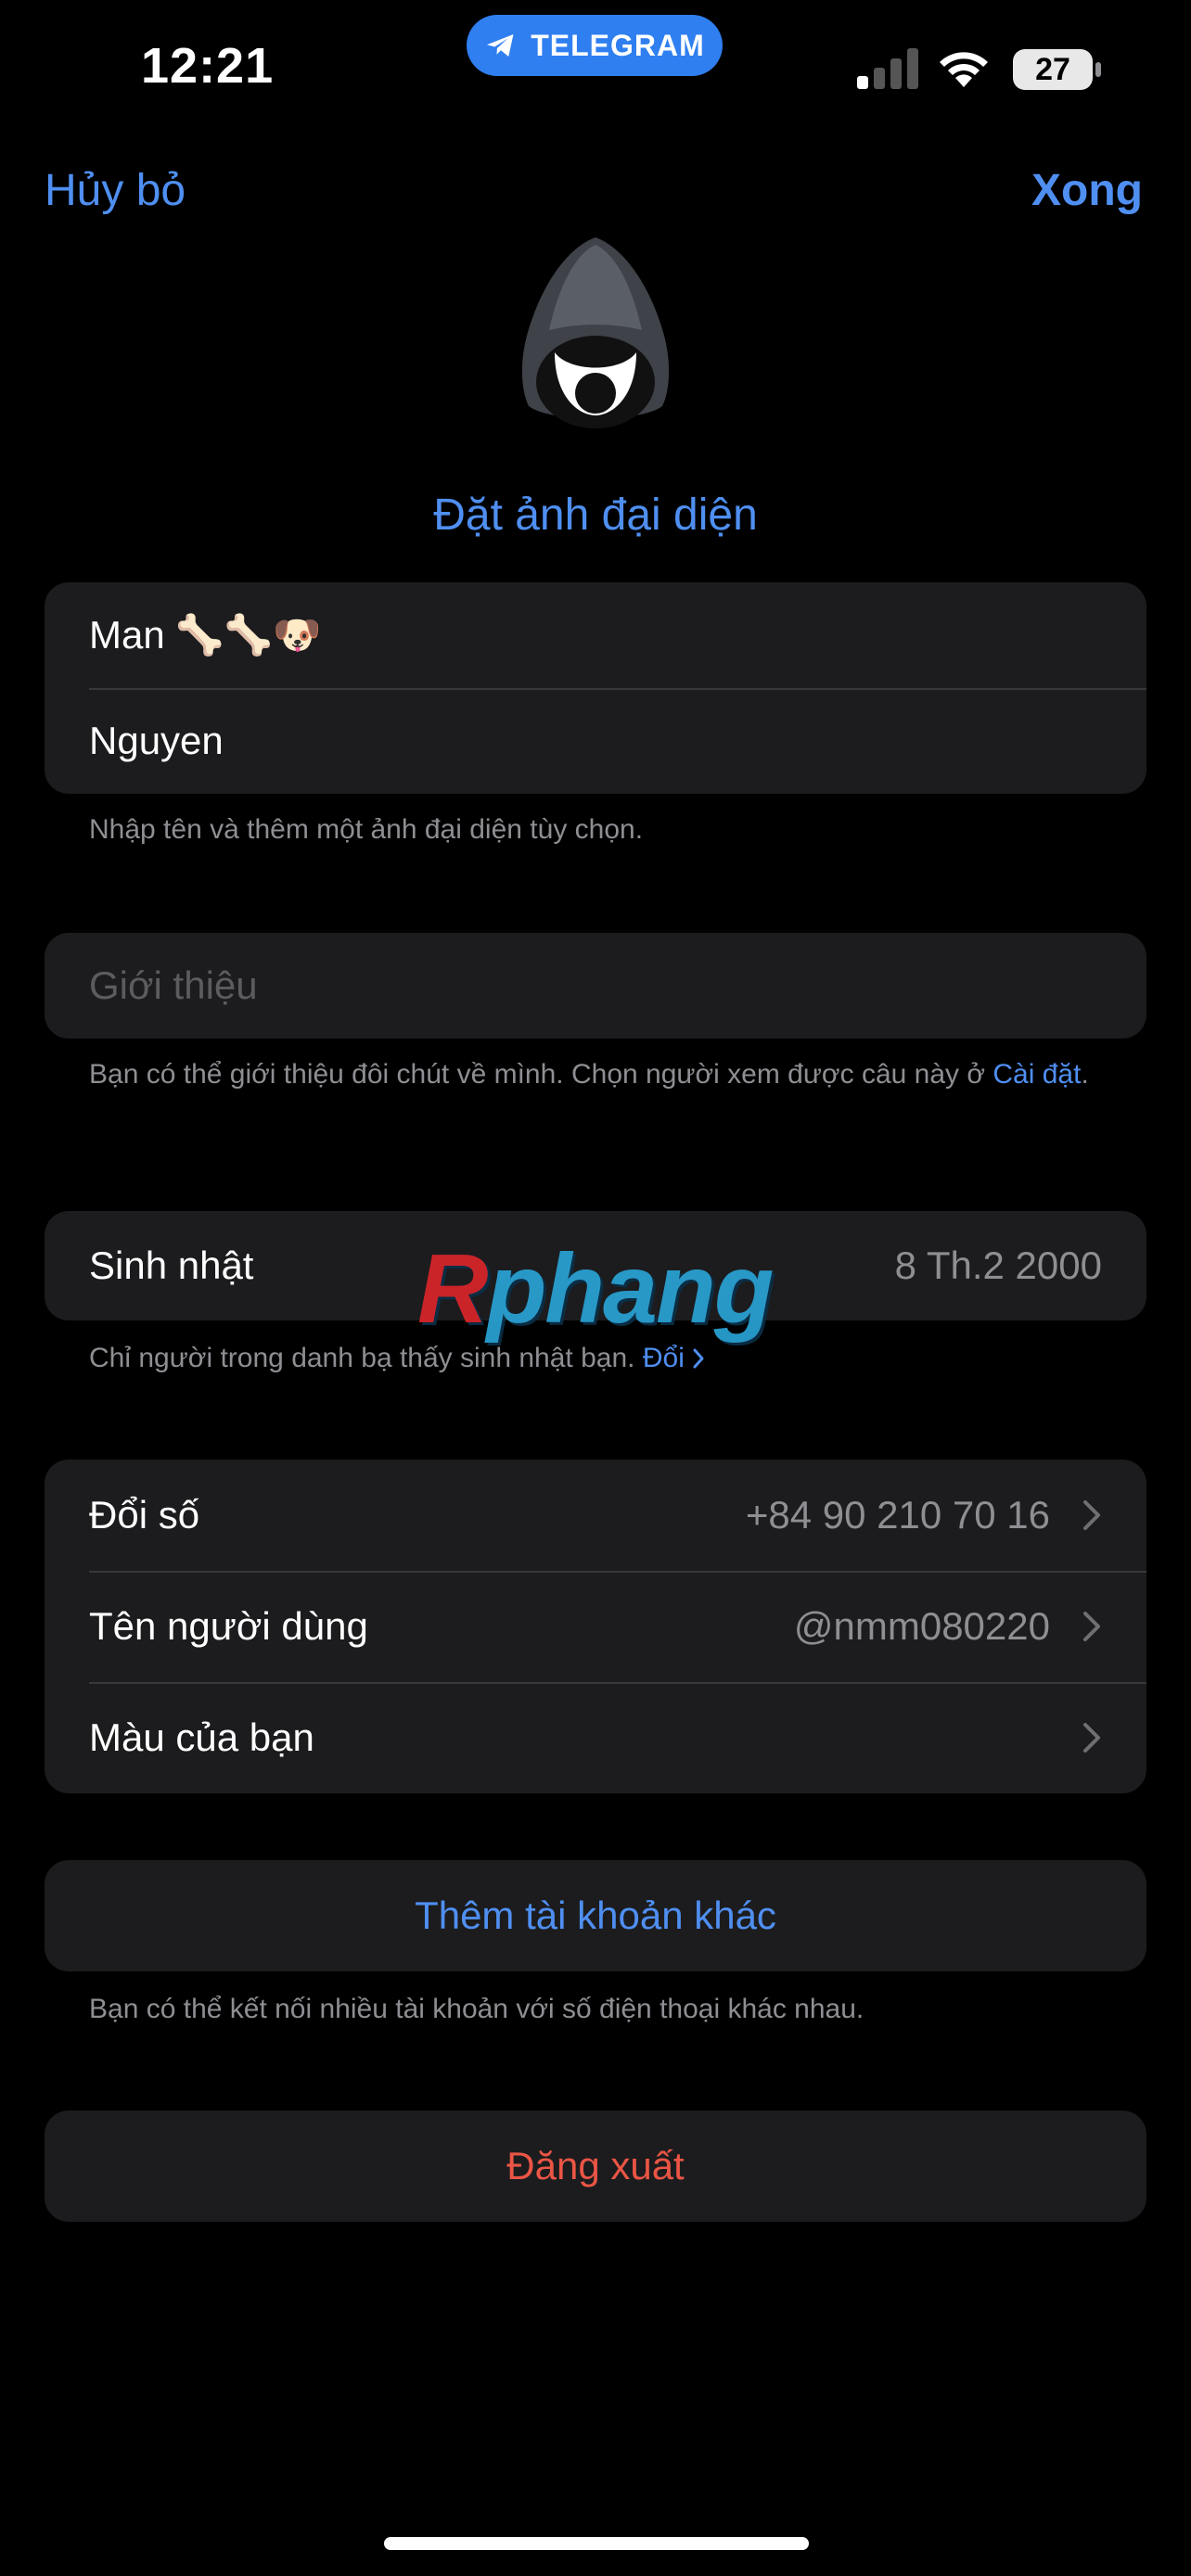 The height and width of the screenshot is (2576, 1191). What do you see at coordinates (501, 46) in the screenshot?
I see `telegram-plane-icon` at bounding box center [501, 46].